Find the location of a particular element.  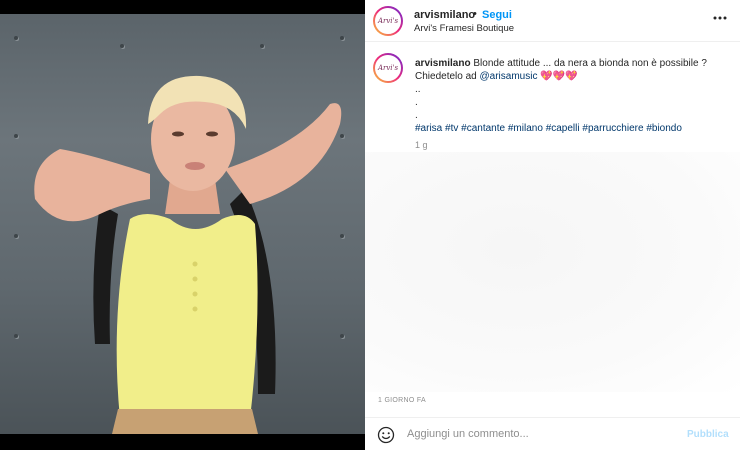

comment-bar: Pubblica is located at coordinates (552, 433).